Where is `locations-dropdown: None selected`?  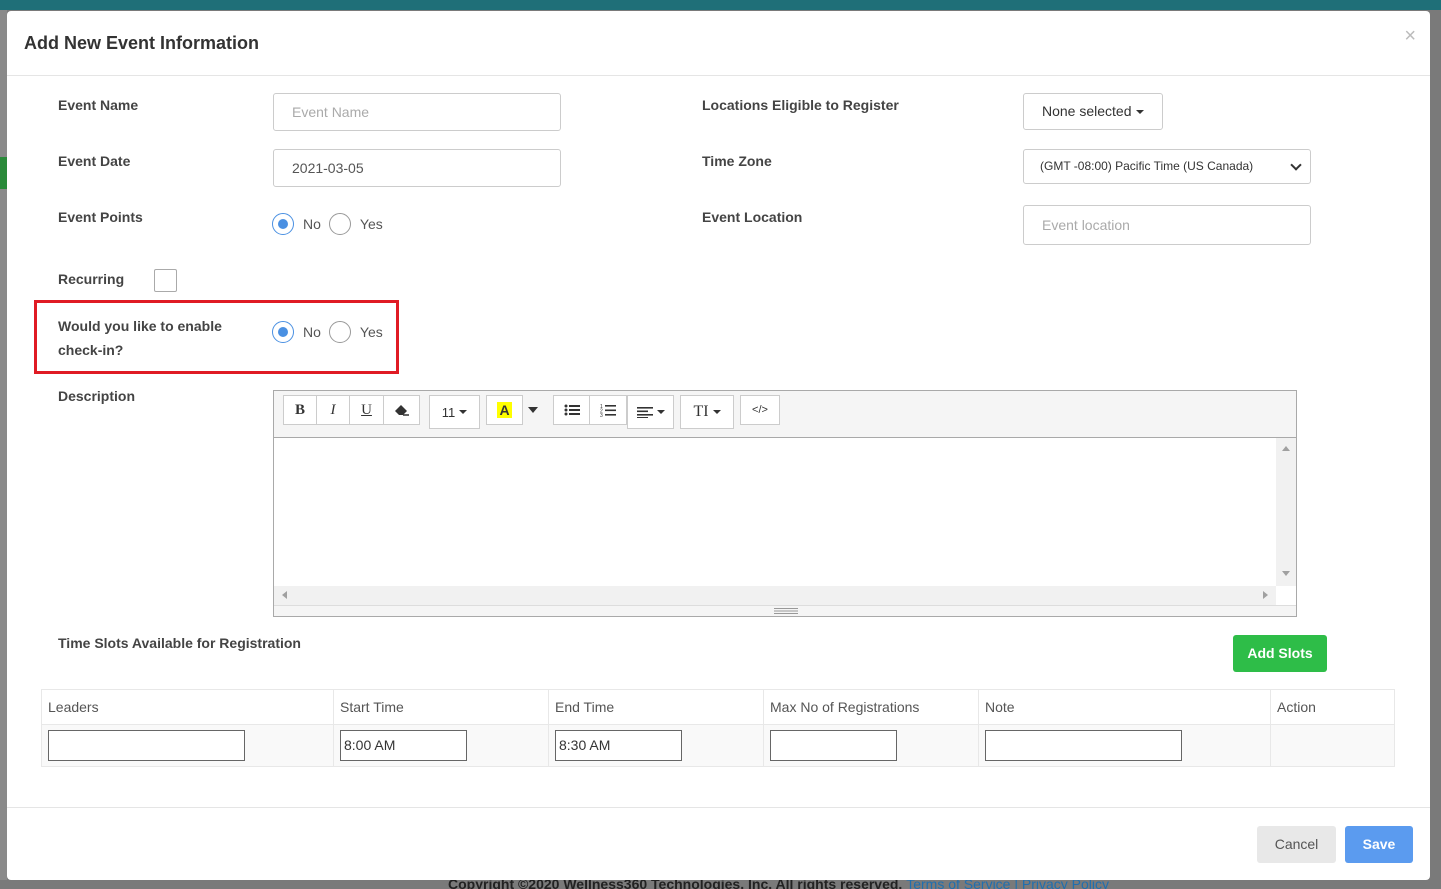
locations-dropdown: None selected is located at coordinates (1093, 111).